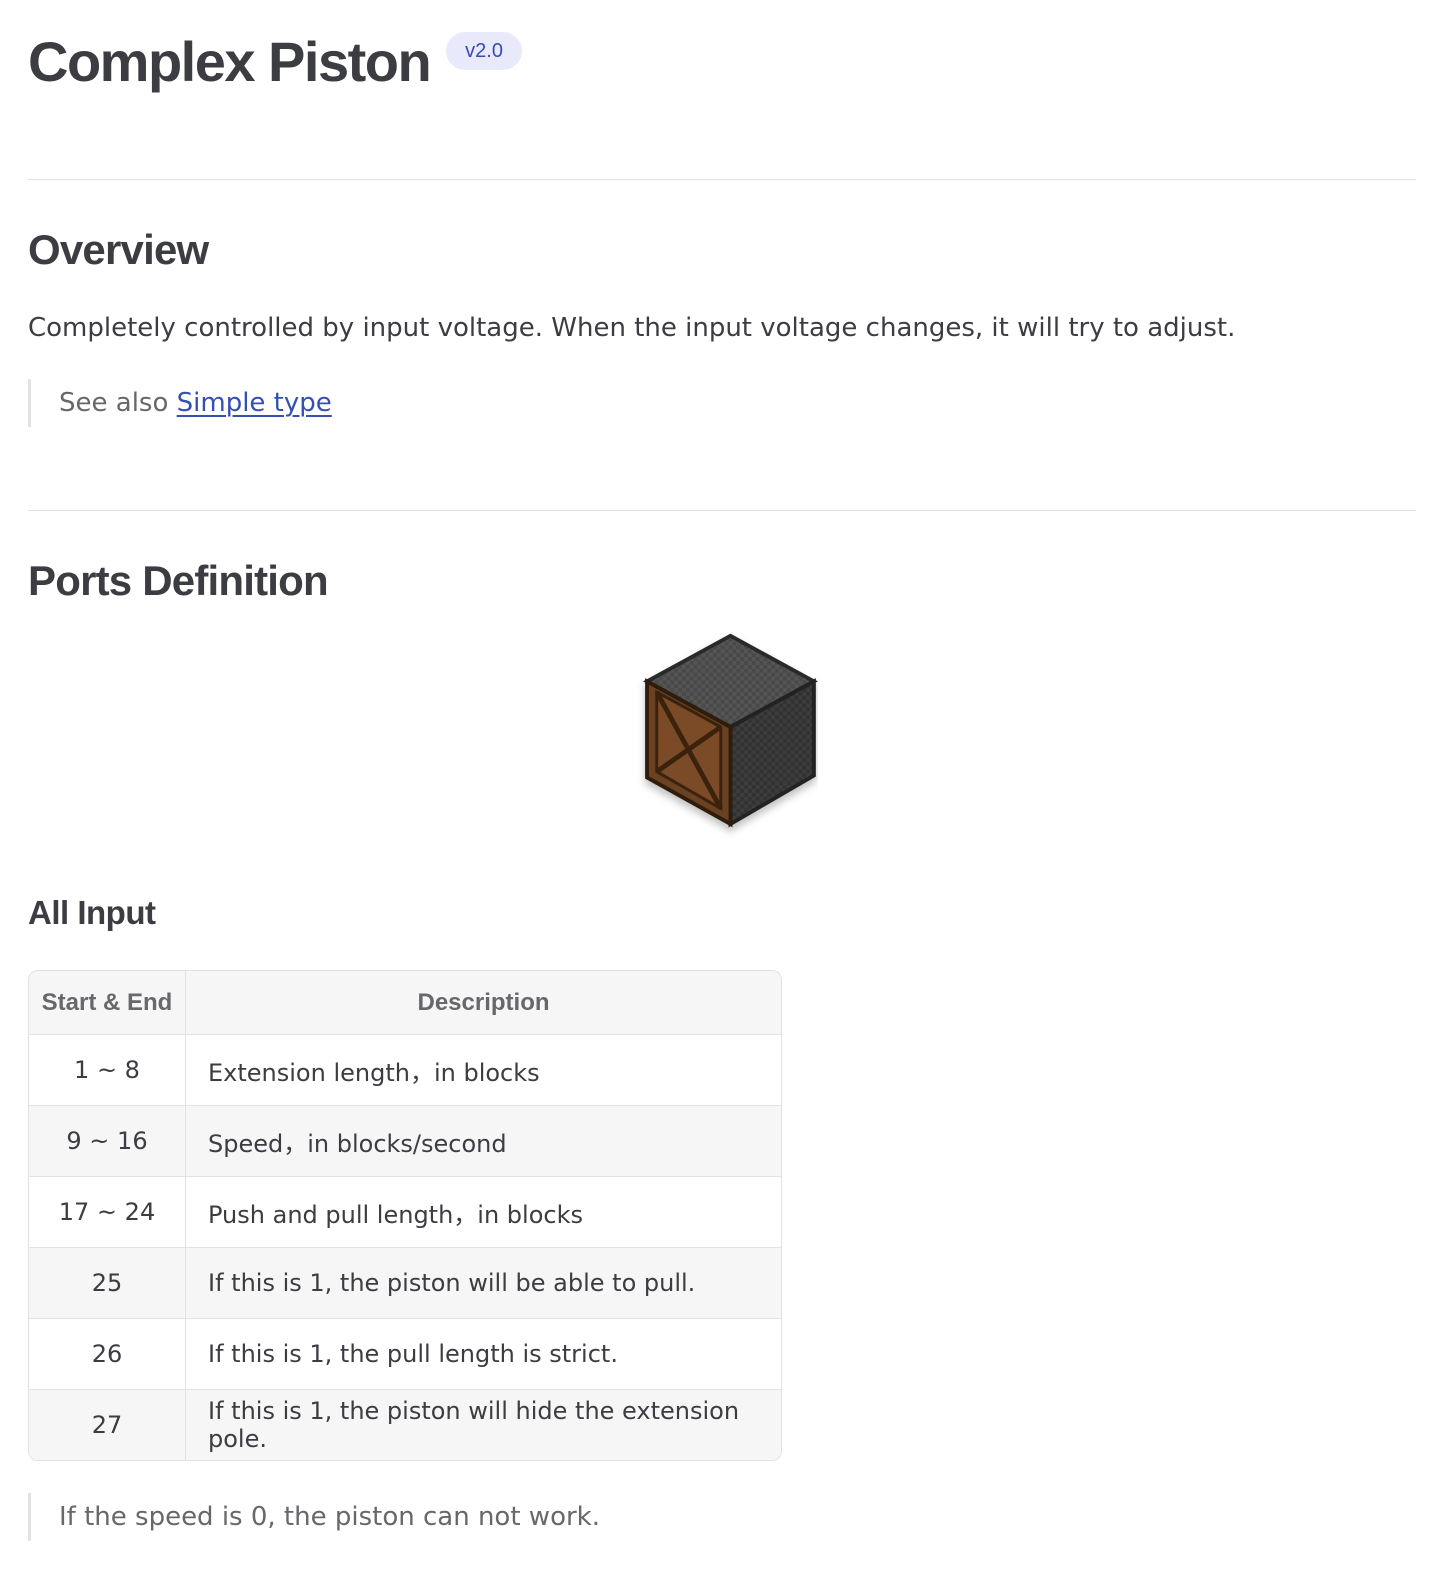 The width and height of the screenshot is (1440, 1596). I want to click on table-row: 1 ~ 8 Extension length，in blocks, so click(405, 1070).